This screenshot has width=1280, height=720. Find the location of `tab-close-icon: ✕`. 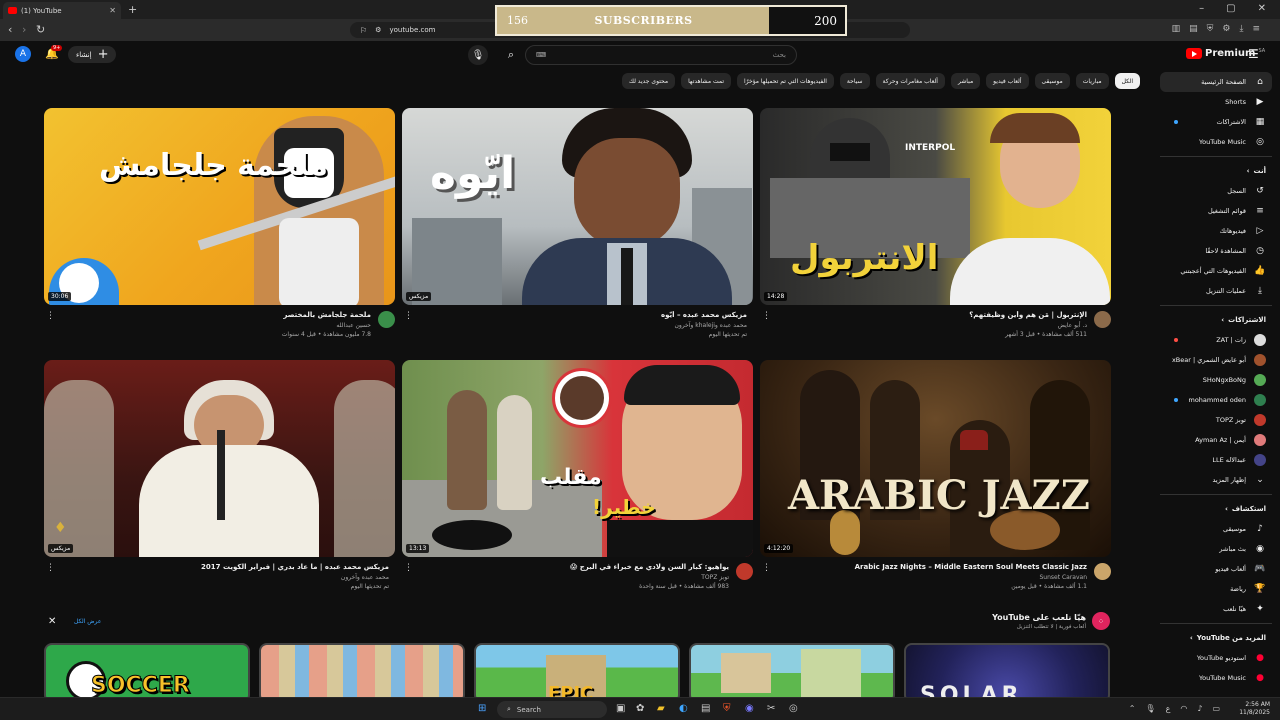

tab-close-icon: ✕ is located at coordinates (112, 10).